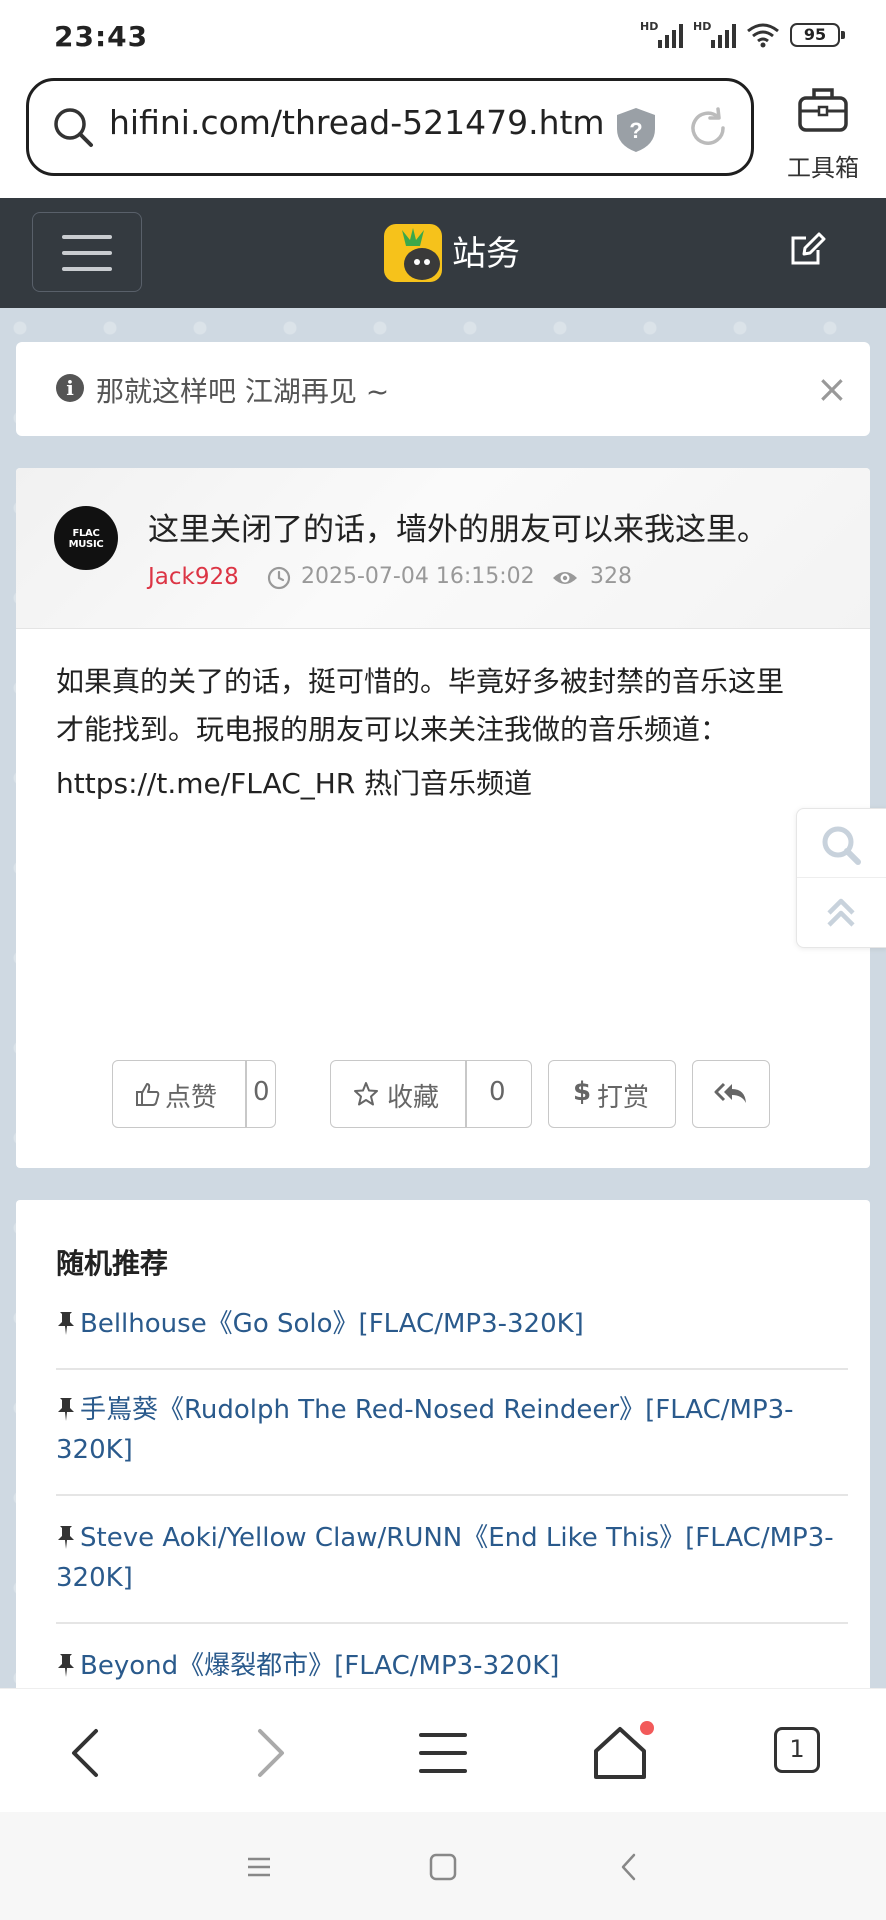 The image size is (886, 1920). I want to click on post-date: 2025-07-04 16:15:02, so click(418, 576).